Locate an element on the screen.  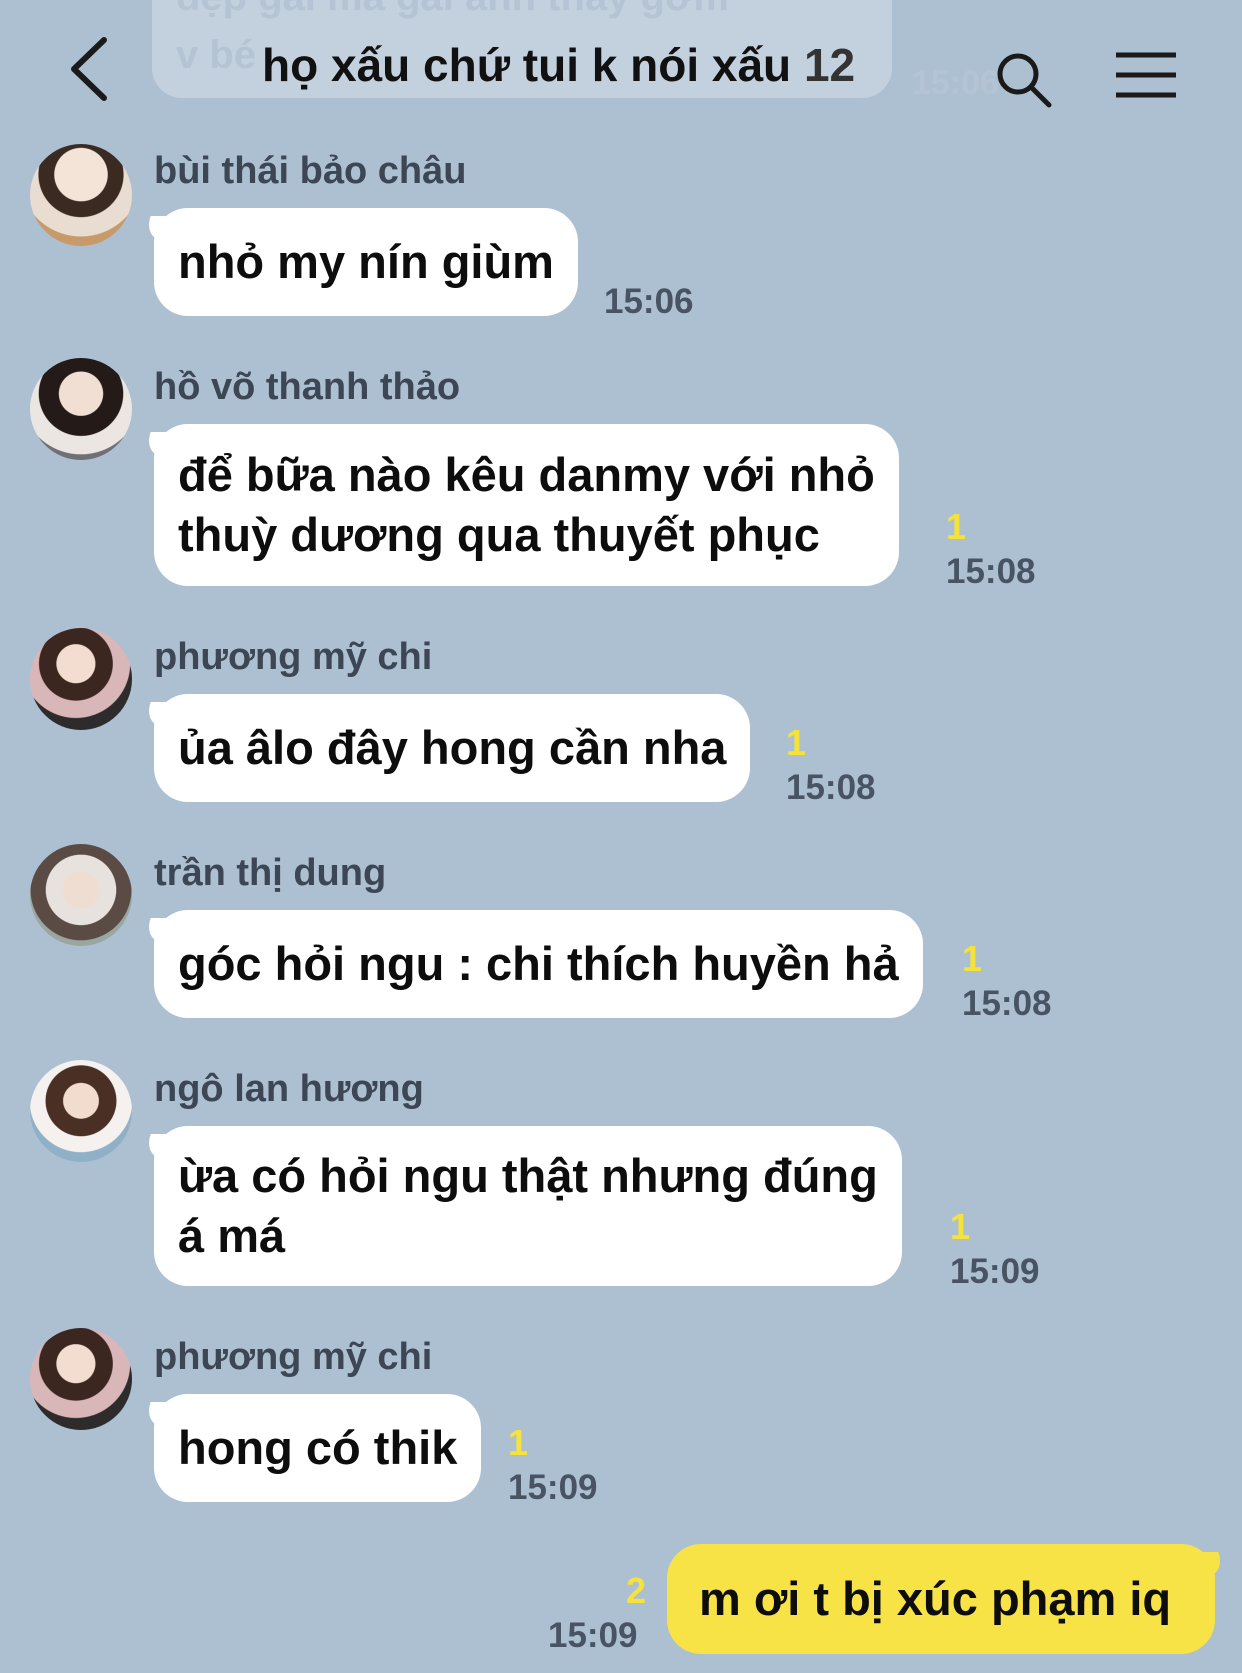
sender-name: trần thị dung is located at coordinates (270, 873).